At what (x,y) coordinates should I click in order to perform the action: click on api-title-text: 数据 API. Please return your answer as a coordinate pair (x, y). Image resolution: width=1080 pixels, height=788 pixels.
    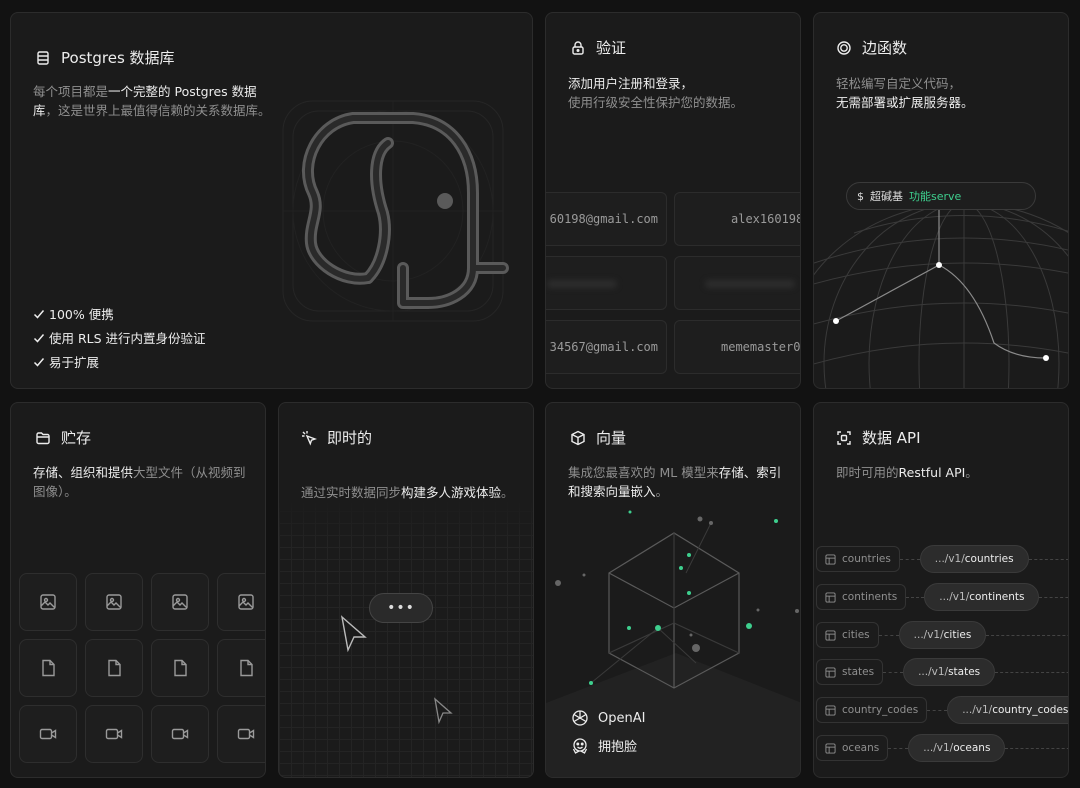
    Looking at the image, I should click on (891, 438).